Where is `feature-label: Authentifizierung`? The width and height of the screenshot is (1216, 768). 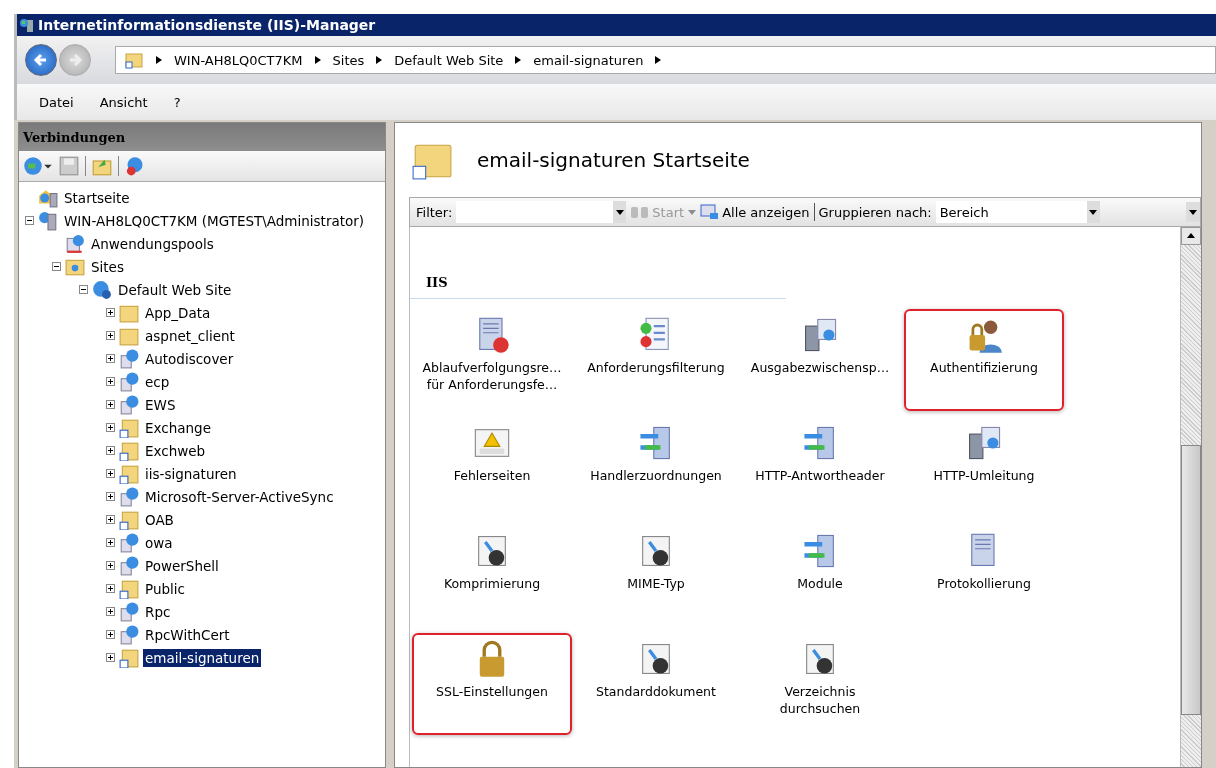 feature-label: Authentifizierung is located at coordinates (984, 367).